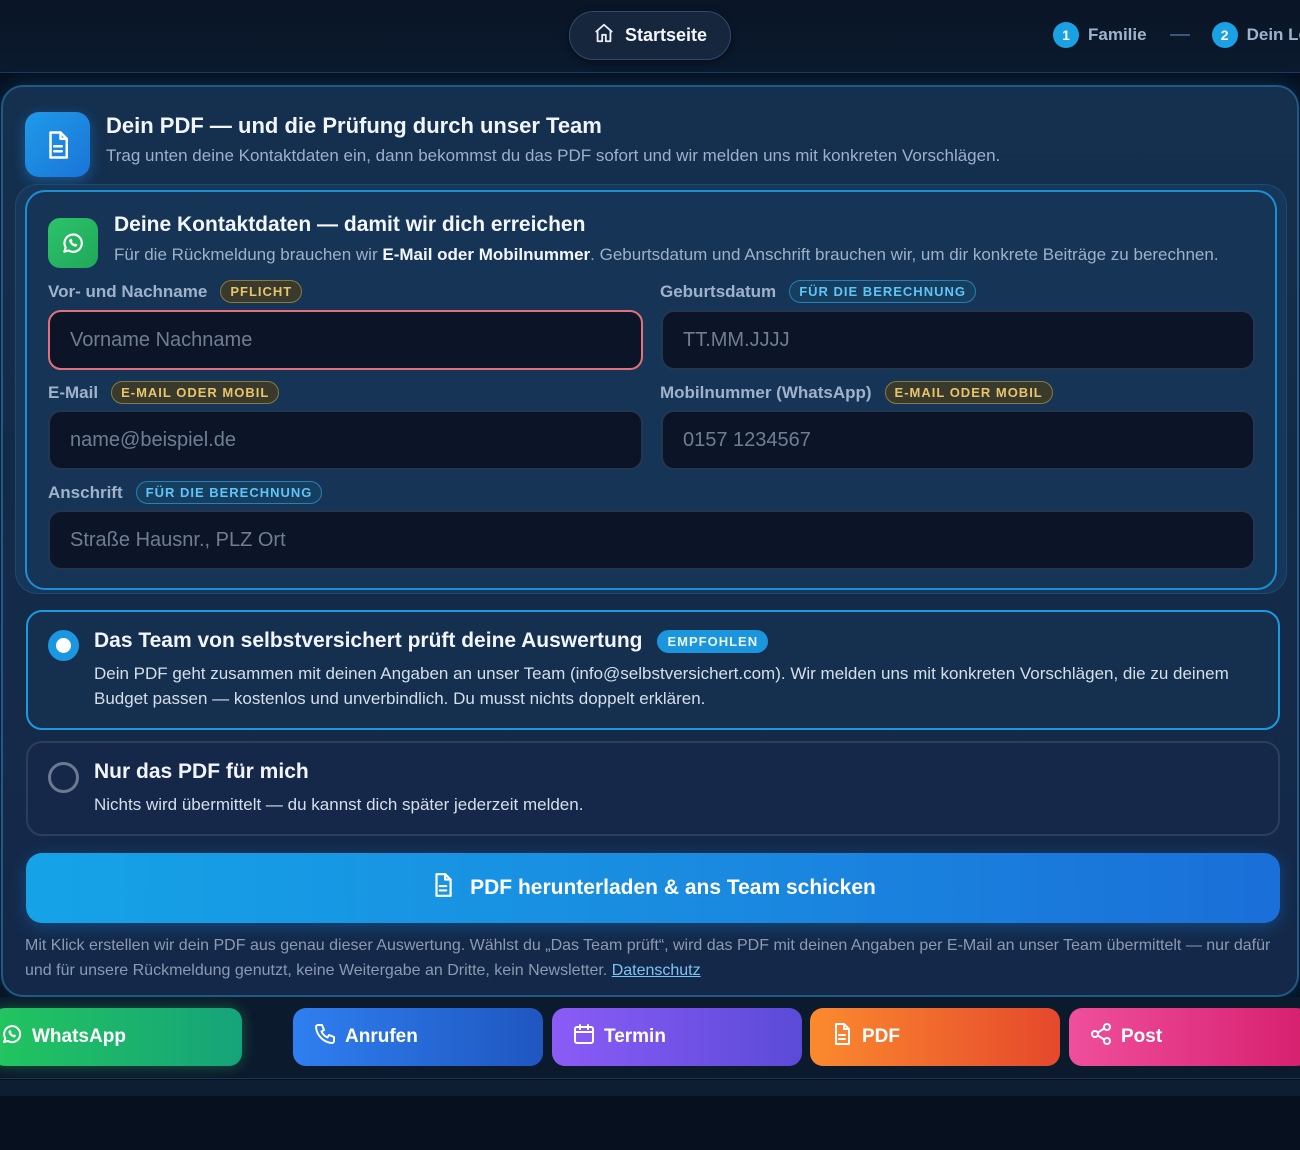 The height and width of the screenshot is (1150, 1300). What do you see at coordinates (1142, 1036) in the screenshot?
I see `post-label: Post` at bounding box center [1142, 1036].